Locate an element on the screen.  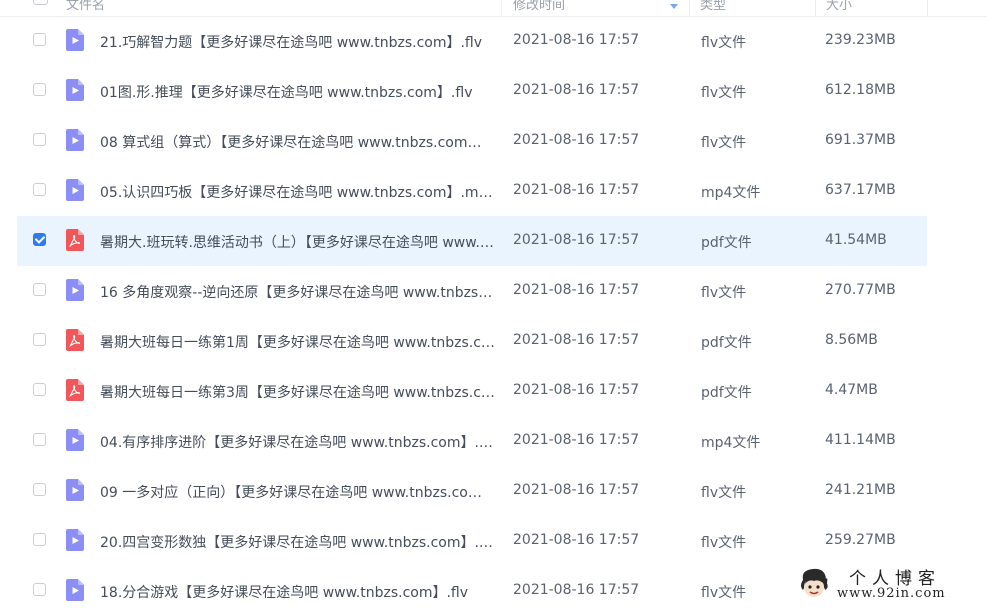
file-name: 20.四宫变形数独【更多好课尽在途鸟吧 www.tnbzs.com】.flv is located at coordinates (297, 542).